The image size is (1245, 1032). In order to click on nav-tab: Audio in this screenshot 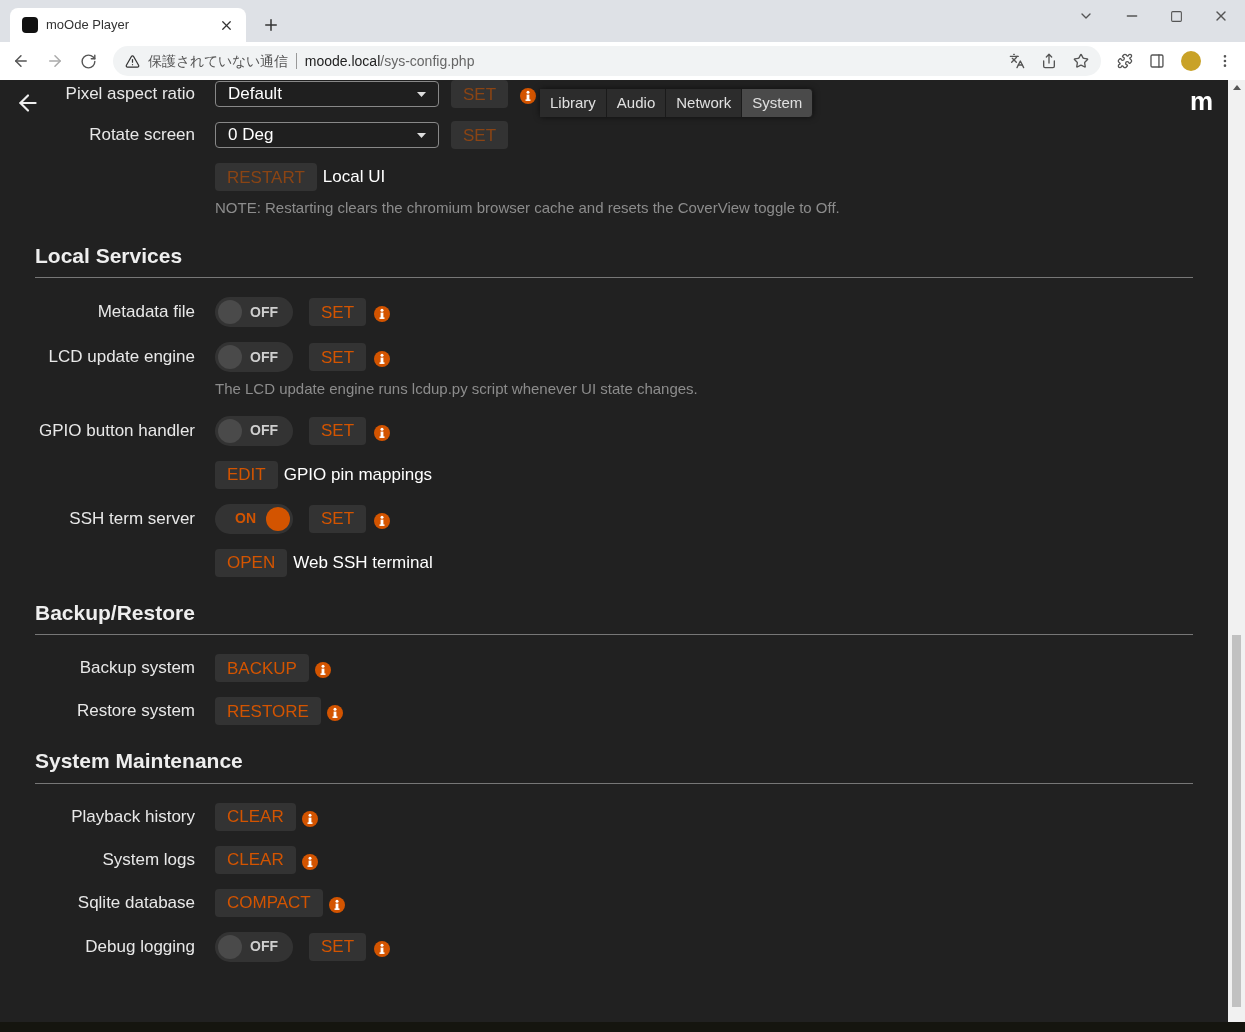, I will do `click(636, 103)`.